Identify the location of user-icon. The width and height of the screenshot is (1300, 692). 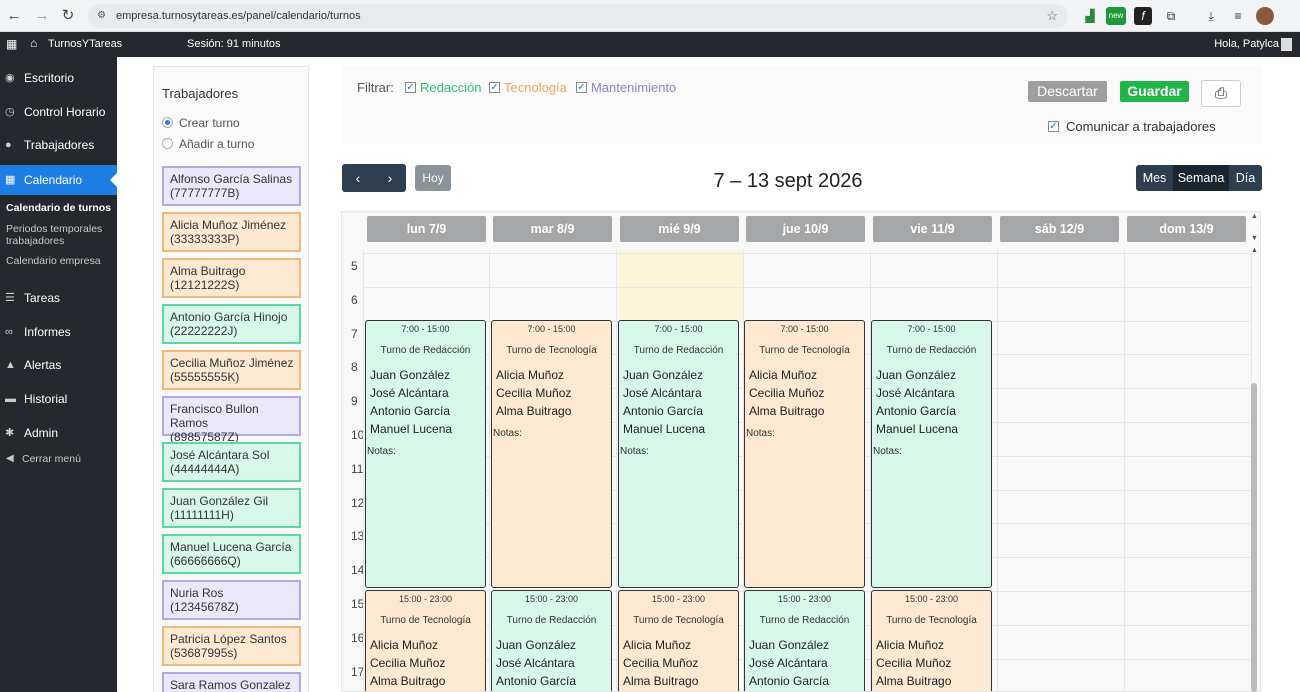
(1286, 44).